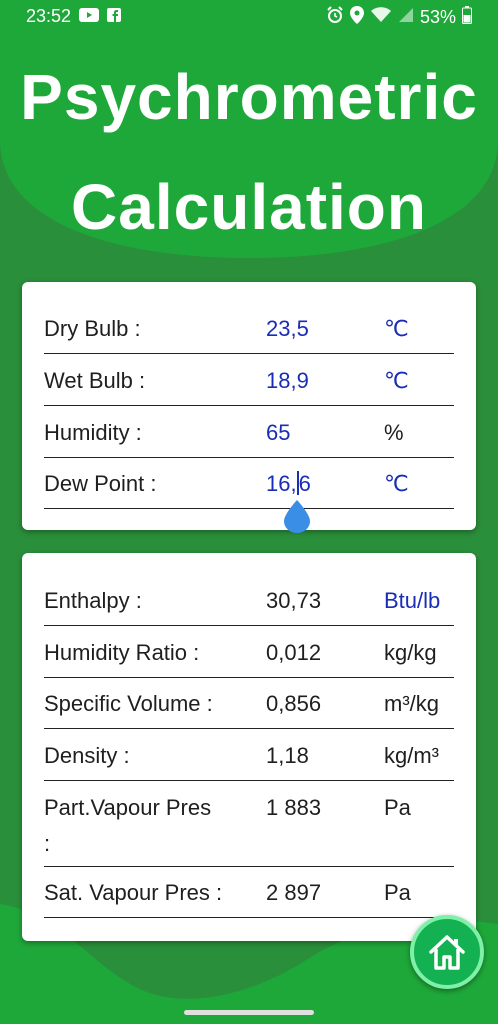 Image resolution: width=498 pixels, height=1024 pixels. What do you see at coordinates (411, 755) in the screenshot?
I see `density-unit: kg/m³` at bounding box center [411, 755].